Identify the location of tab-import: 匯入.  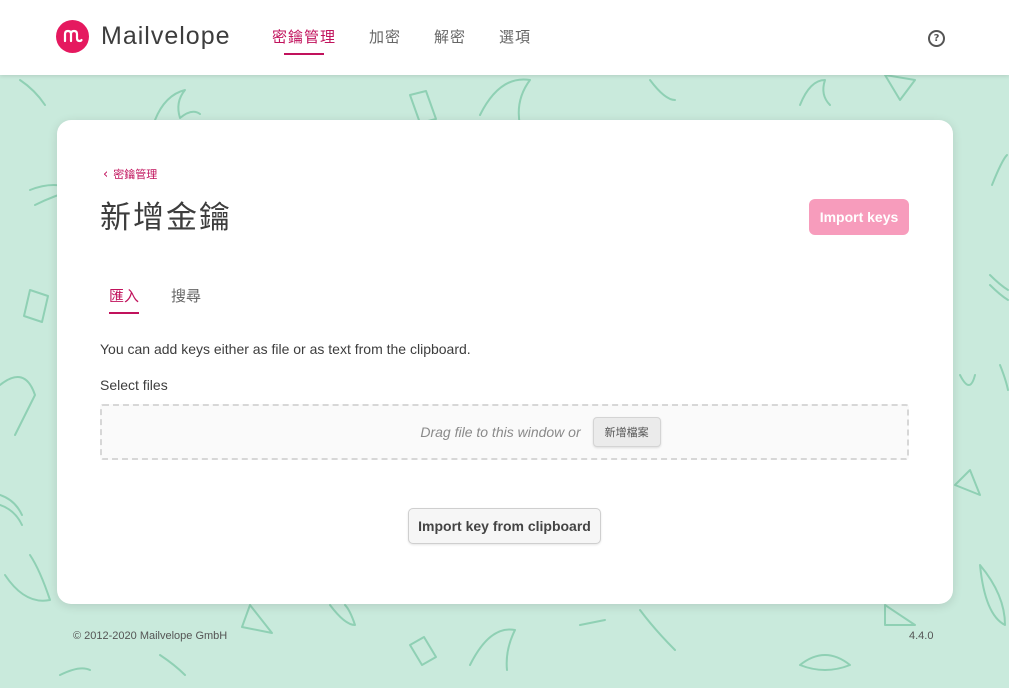
(124, 299).